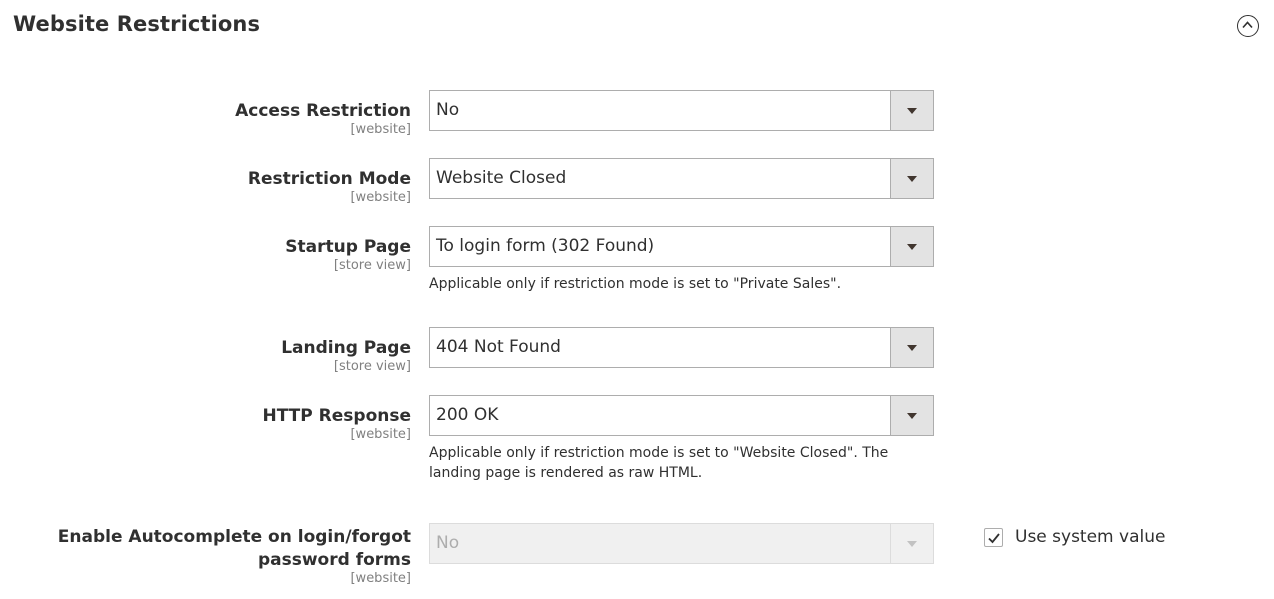 The image size is (1274, 599). Describe the element at coordinates (681, 415) in the screenshot. I see `http-response-select: 200 OK` at that location.